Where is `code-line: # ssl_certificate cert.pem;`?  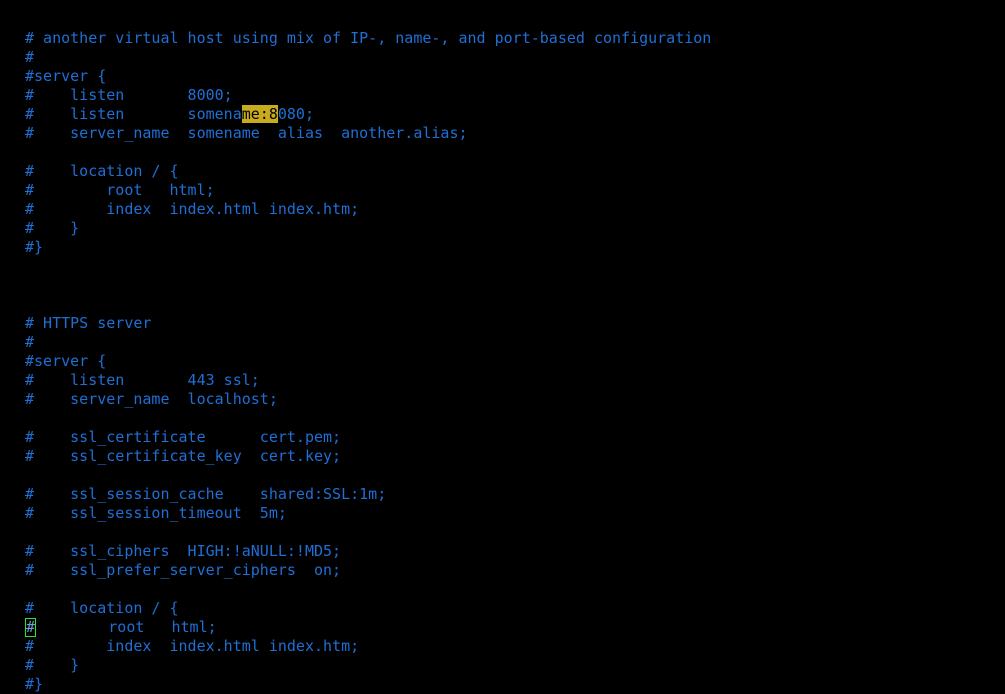
code-line: # ssl_certificate cert.pem; is located at coordinates (368, 437).